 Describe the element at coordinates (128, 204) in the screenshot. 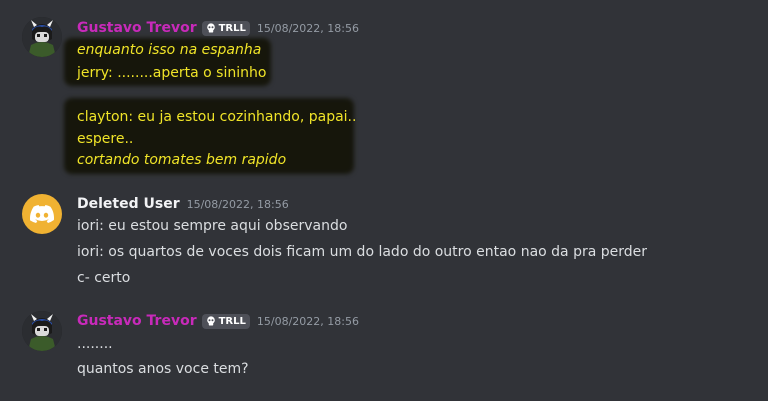

I see `username: Deleted User` at that location.